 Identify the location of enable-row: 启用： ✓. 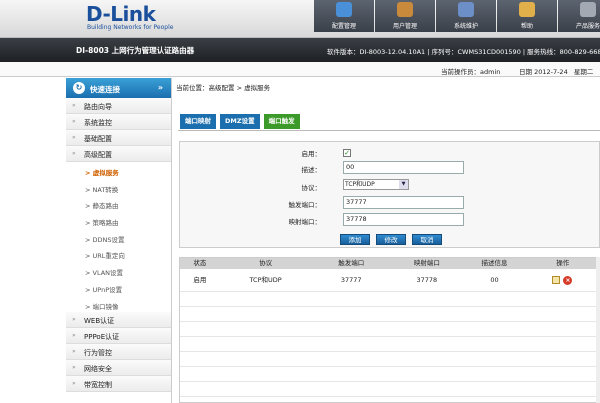
(390, 152).